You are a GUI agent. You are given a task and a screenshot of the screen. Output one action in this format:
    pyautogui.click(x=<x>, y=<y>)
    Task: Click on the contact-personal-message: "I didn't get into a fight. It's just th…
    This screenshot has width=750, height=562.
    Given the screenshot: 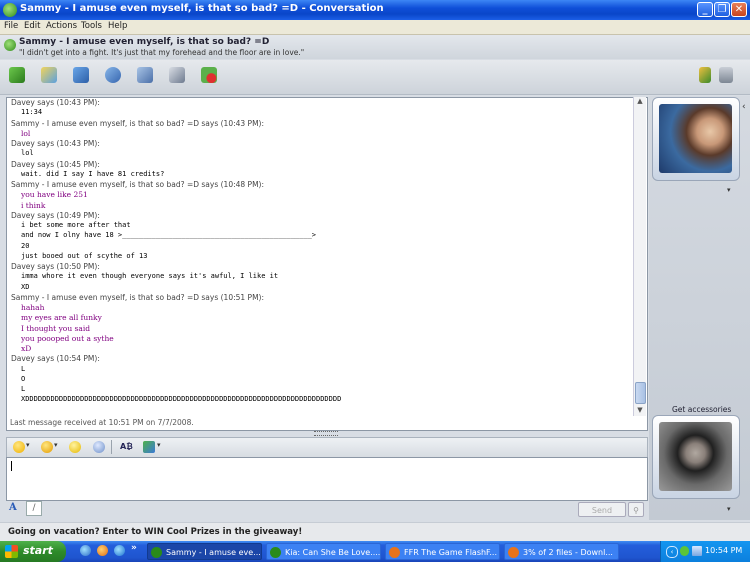 What is the action you would take?
    pyautogui.click(x=162, y=52)
    